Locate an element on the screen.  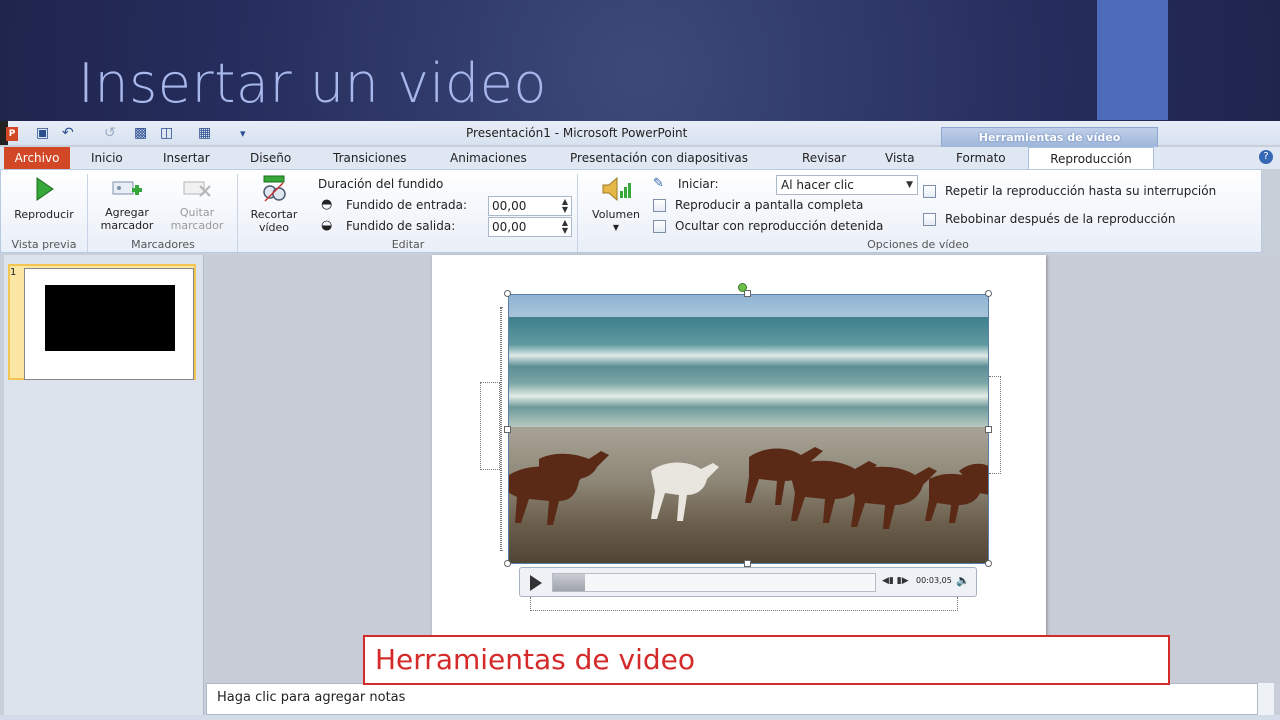
notes-scrollbar is located at coordinates (1266, 699).